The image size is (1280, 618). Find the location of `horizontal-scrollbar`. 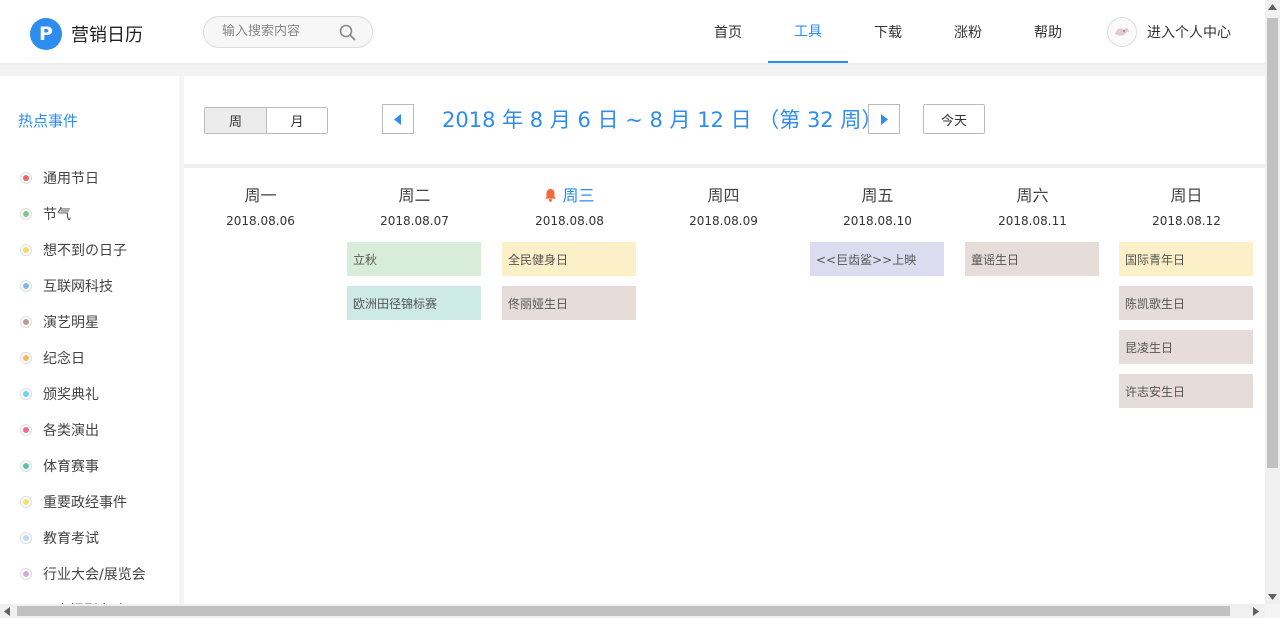

horizontal-scrollbar is located at coordinates (632, 611).